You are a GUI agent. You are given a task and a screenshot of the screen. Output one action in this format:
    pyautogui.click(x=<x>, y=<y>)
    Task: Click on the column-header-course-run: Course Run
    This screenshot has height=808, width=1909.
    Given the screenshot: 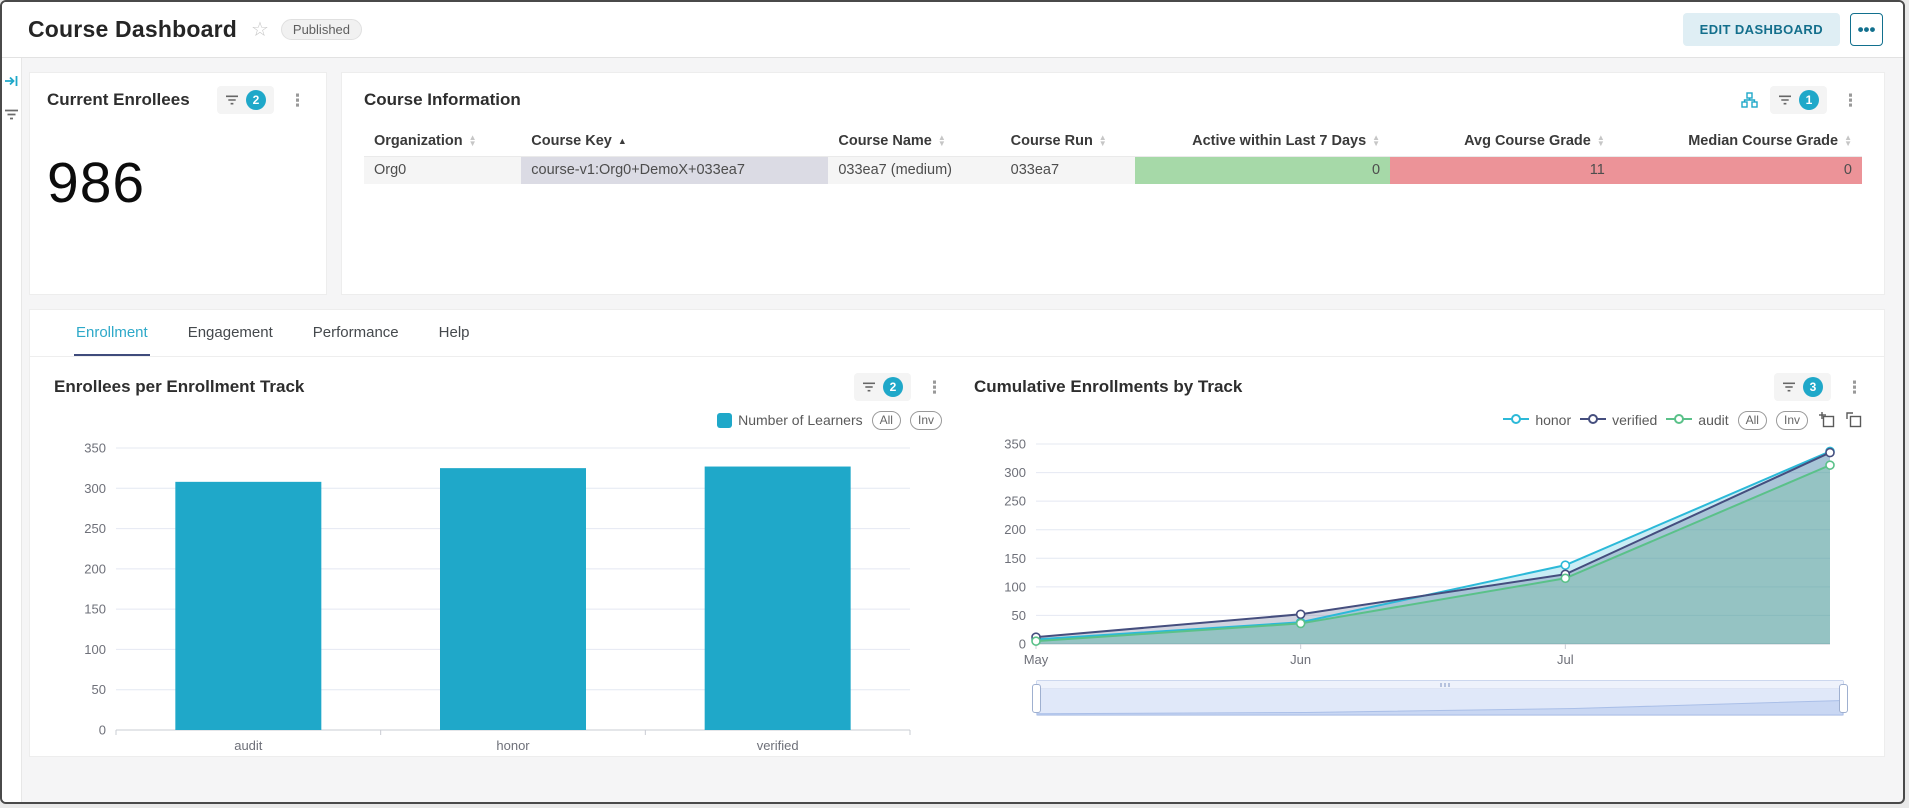 What is the action you would take?
    pyautogui.click(x=1068, y=142)
    